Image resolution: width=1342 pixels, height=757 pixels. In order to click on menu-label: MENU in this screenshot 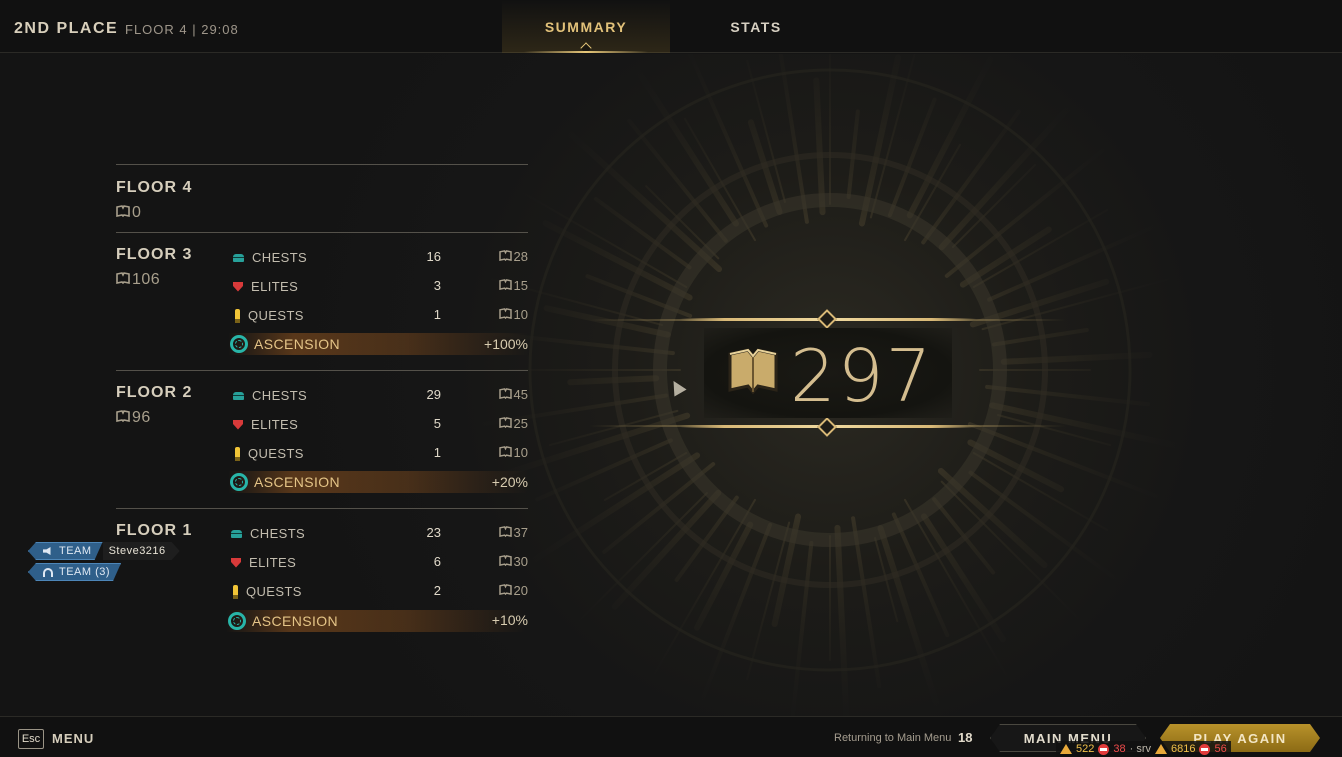, I will do `click(73, 738)`.